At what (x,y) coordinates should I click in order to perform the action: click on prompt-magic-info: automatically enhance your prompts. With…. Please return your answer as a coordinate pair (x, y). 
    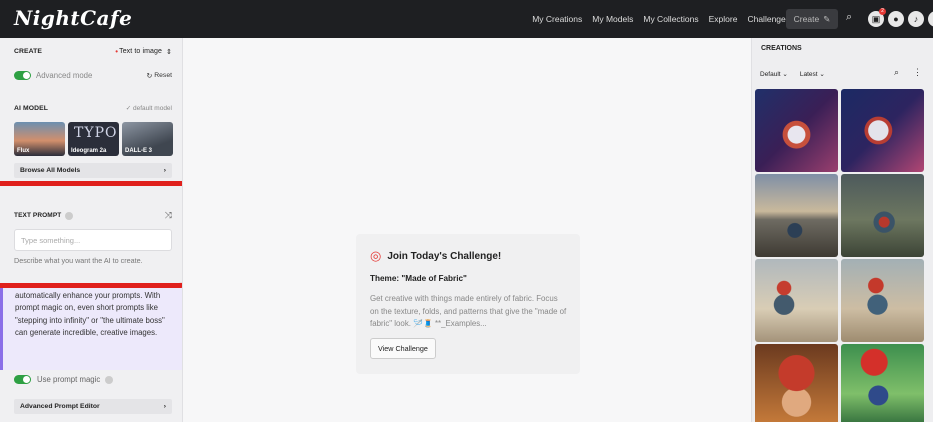
    Looking at the image, I should click on (91, 328).